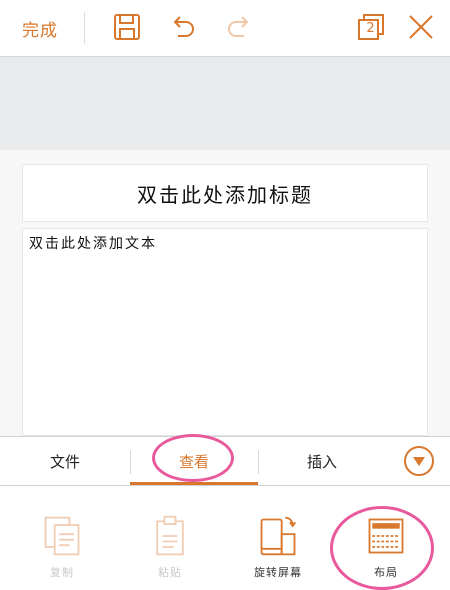 The height and width of the screenshot is (590, 450). I want to click on paste-label: 粘贴, so click(170, 572).